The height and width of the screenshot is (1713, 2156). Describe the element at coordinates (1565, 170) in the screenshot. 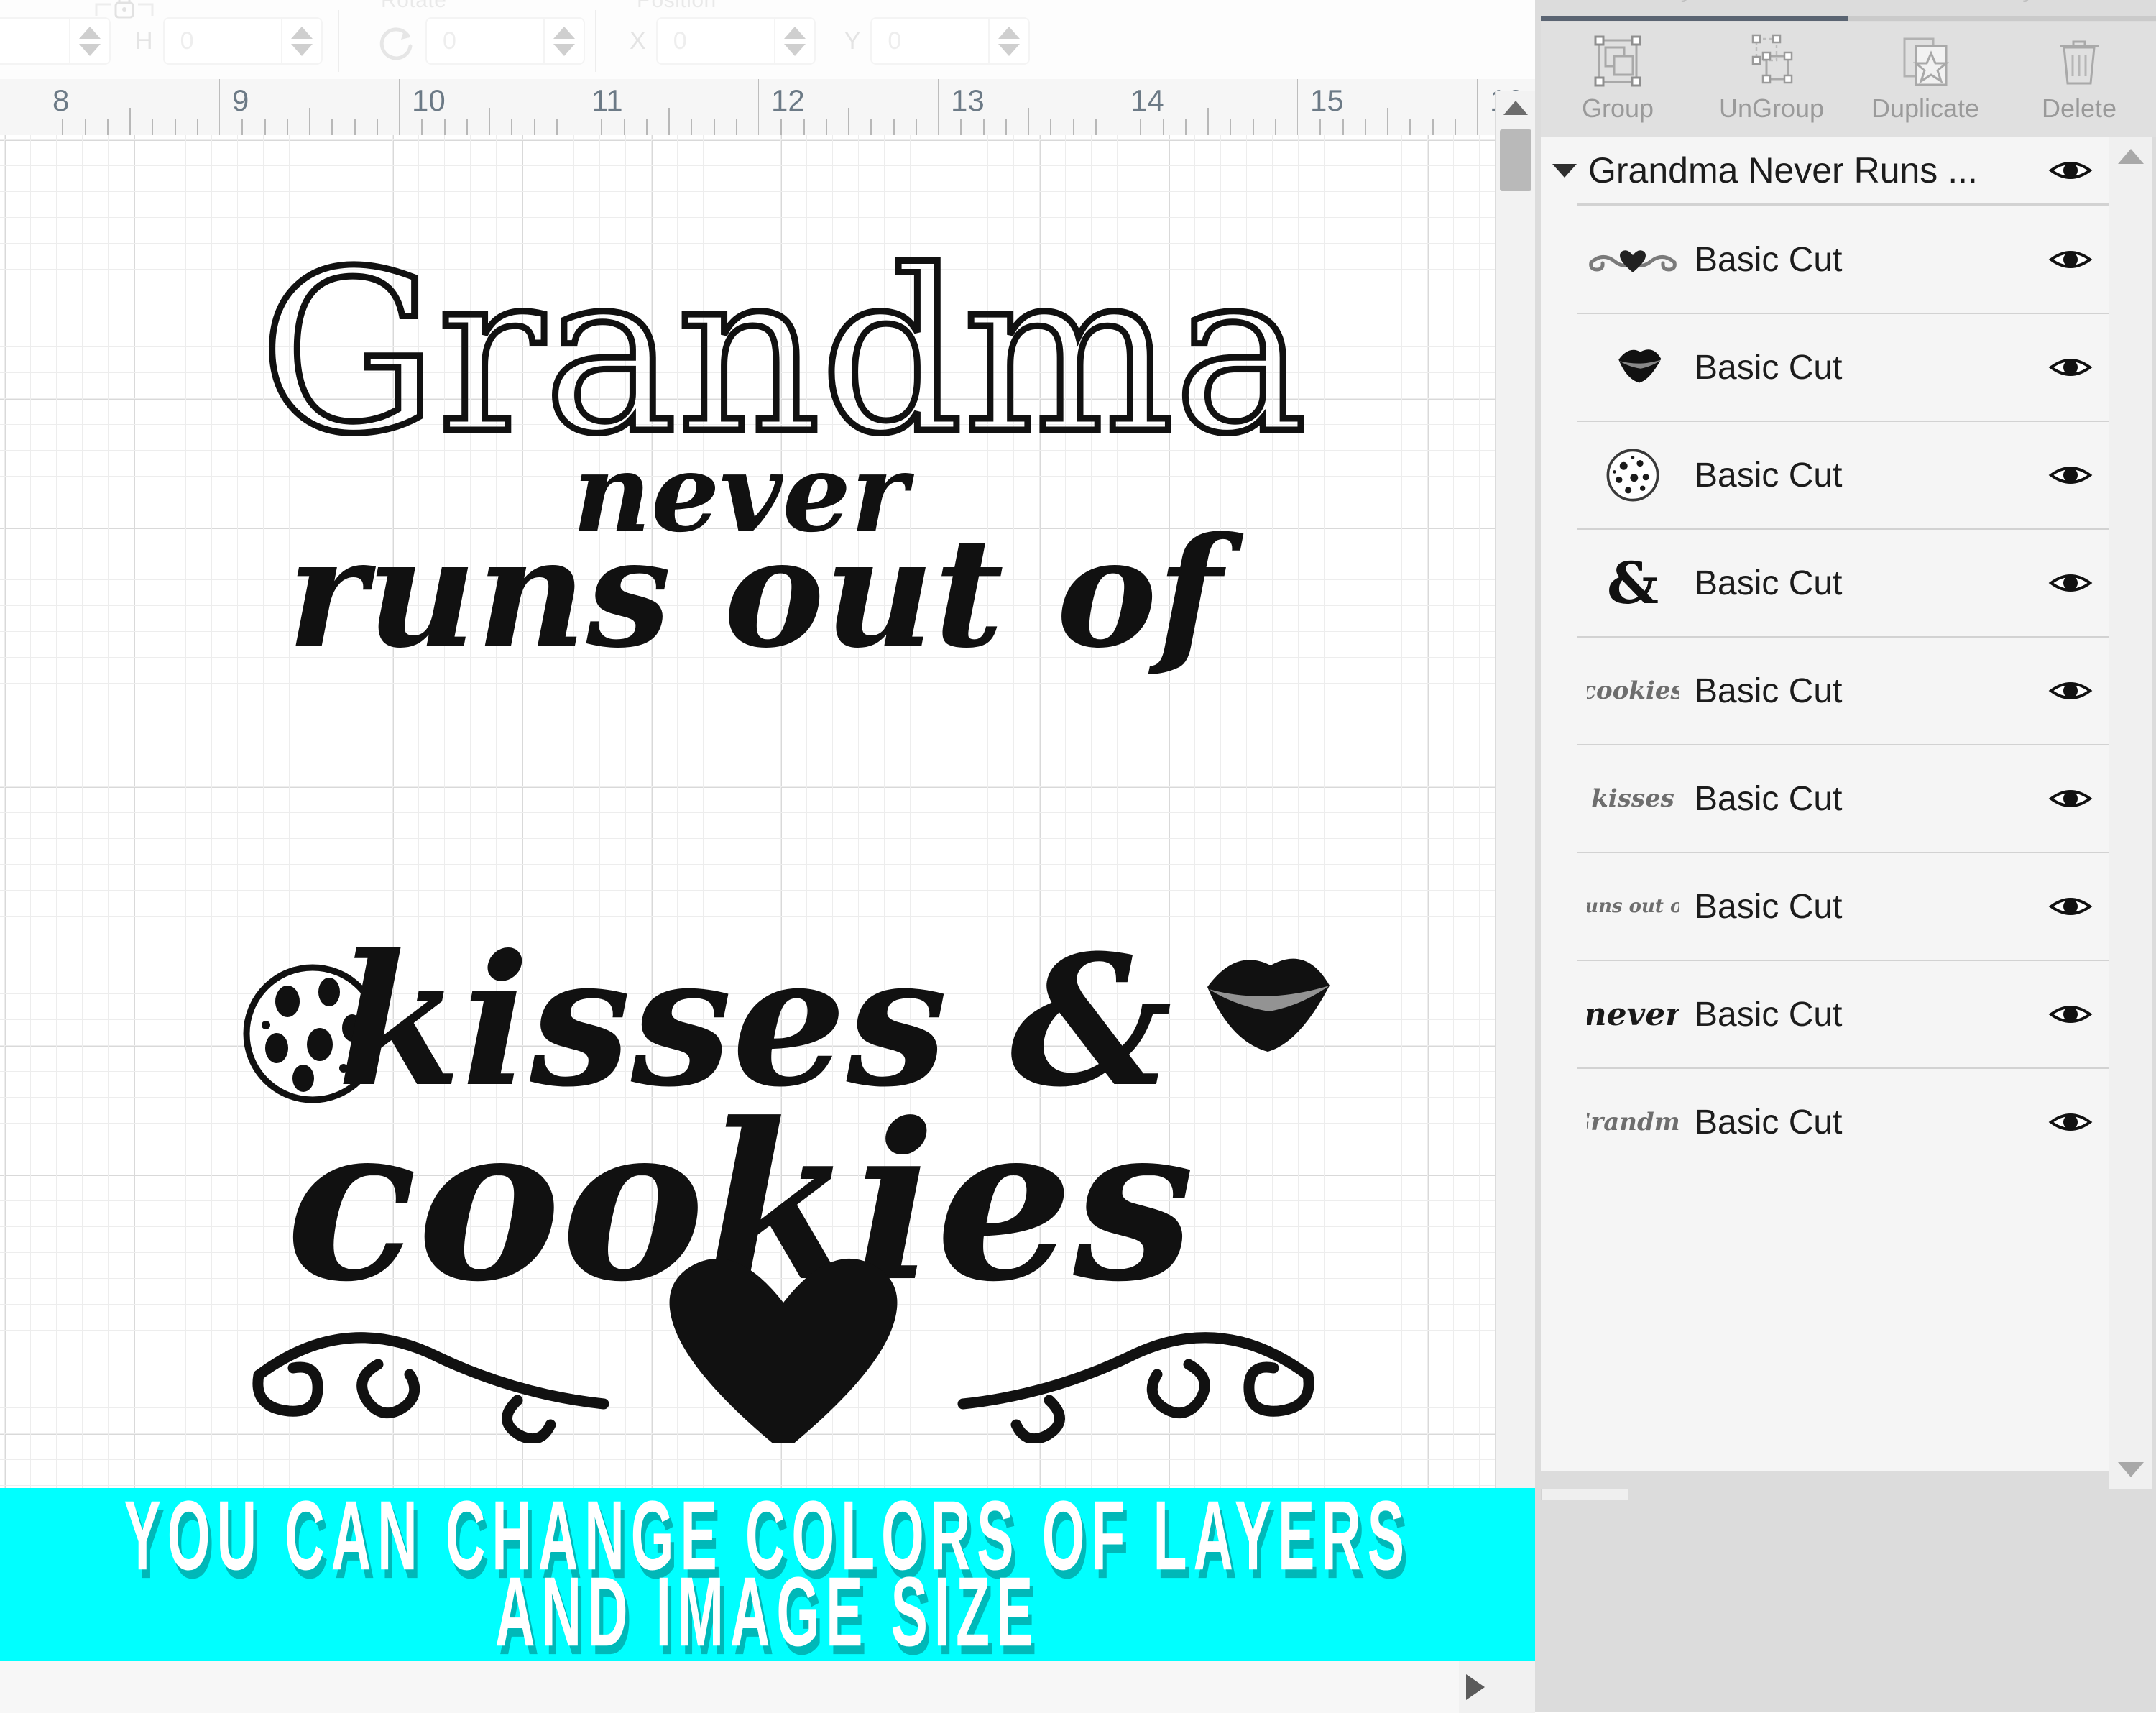

I see `chevron-down-icon` at that location.